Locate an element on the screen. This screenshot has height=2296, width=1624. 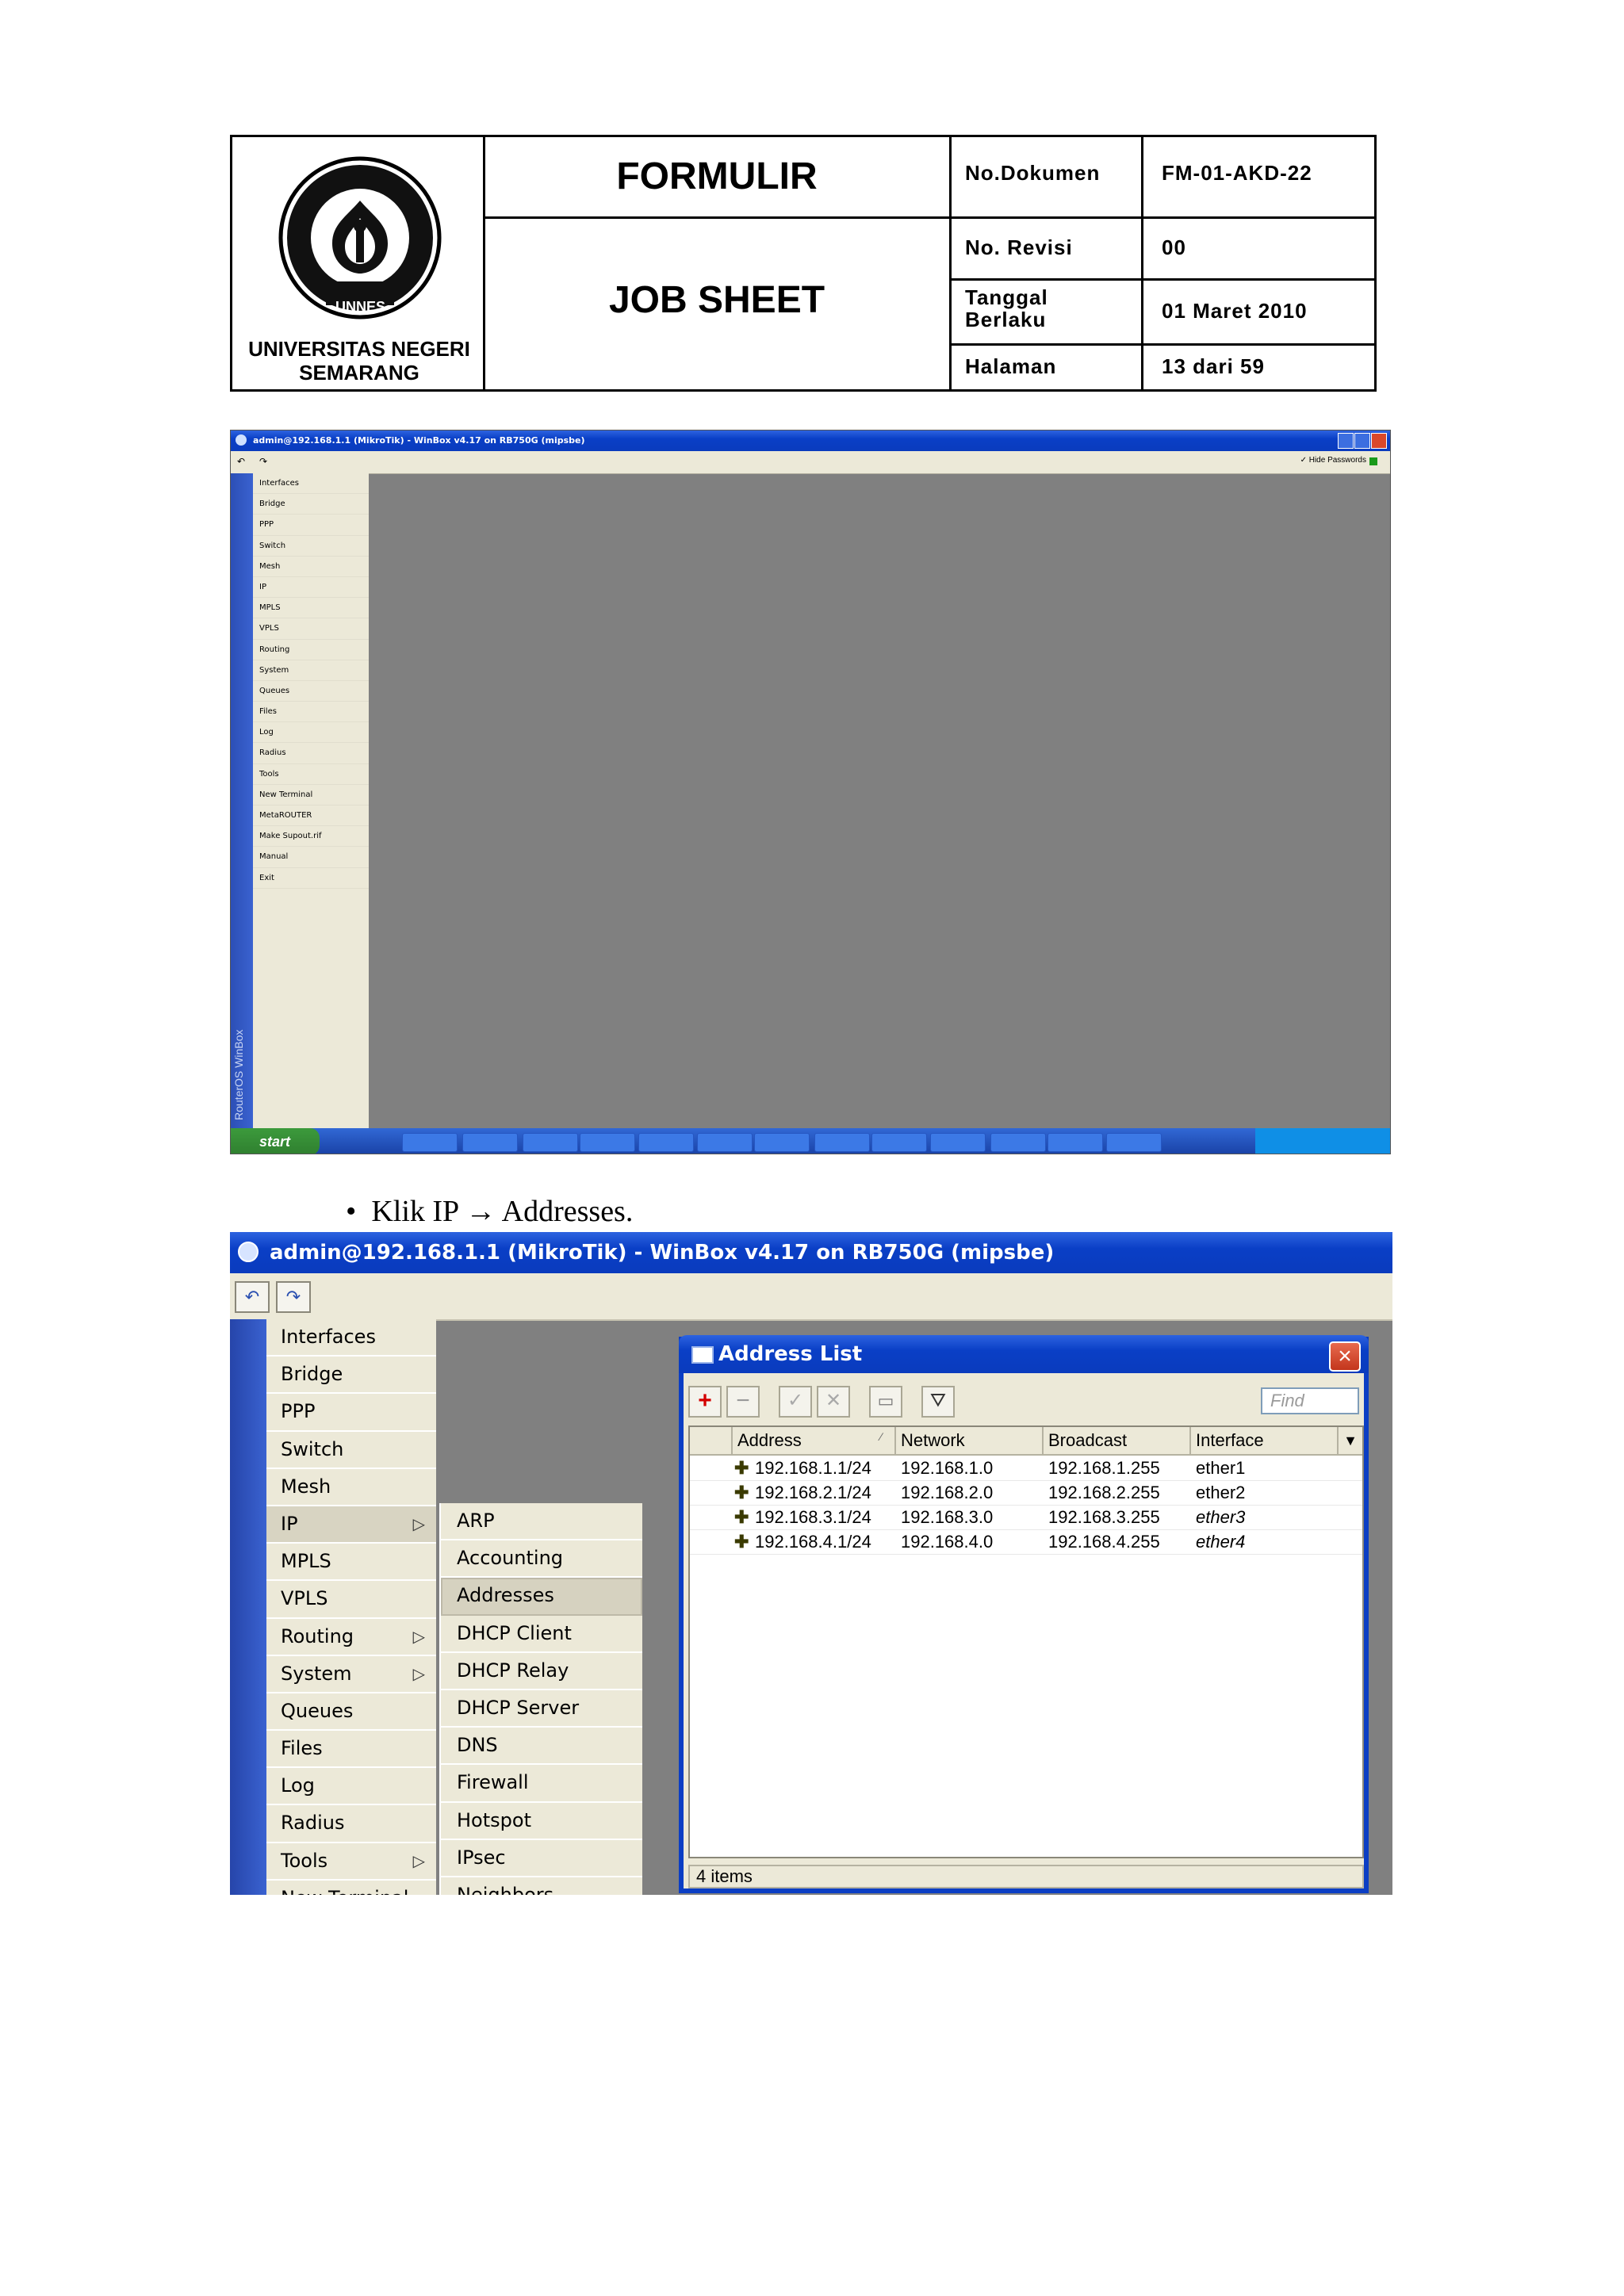
address-list-title: Address List is located at coordinates (1024, 1354).